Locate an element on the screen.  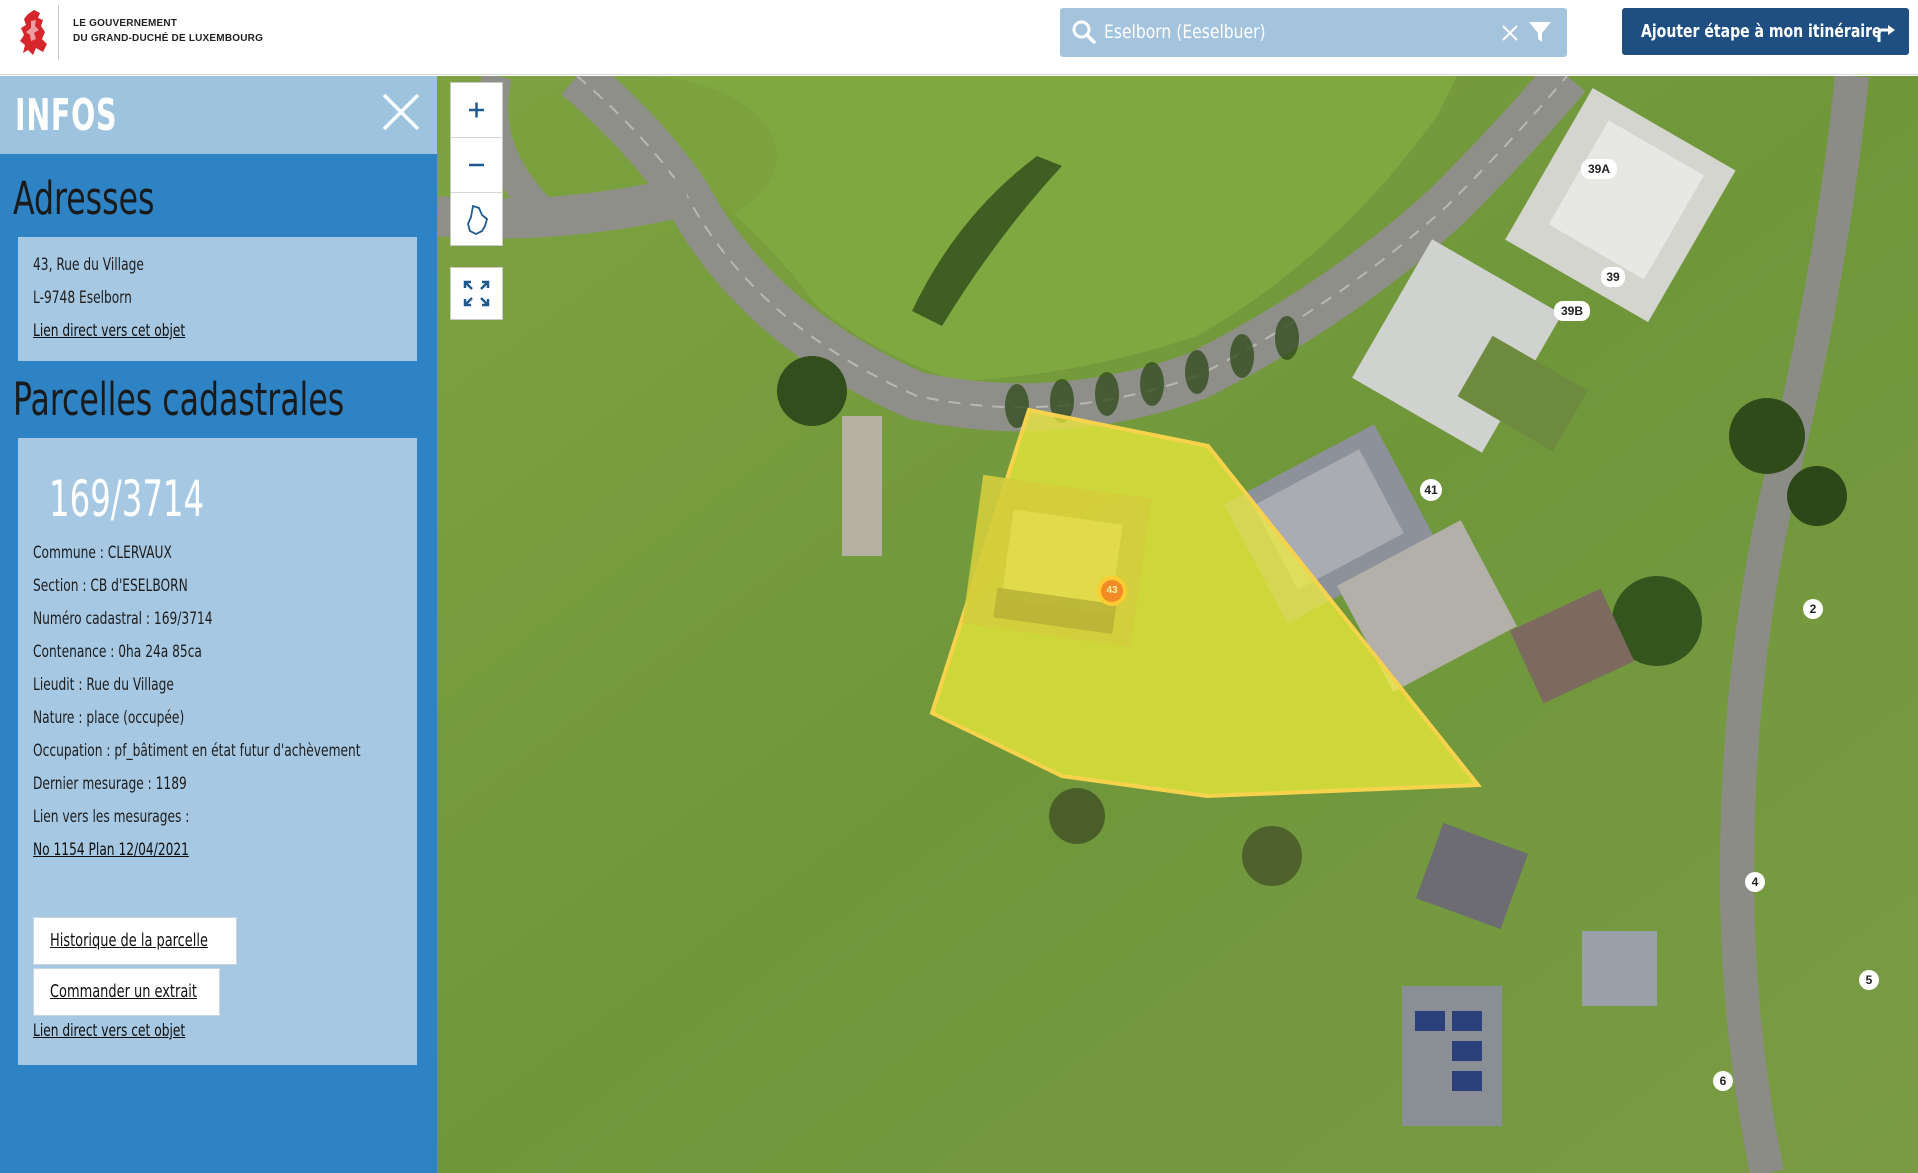
parcel-area: Contenance : 0ha 24a 85ca is located at coordinates (117, 652).